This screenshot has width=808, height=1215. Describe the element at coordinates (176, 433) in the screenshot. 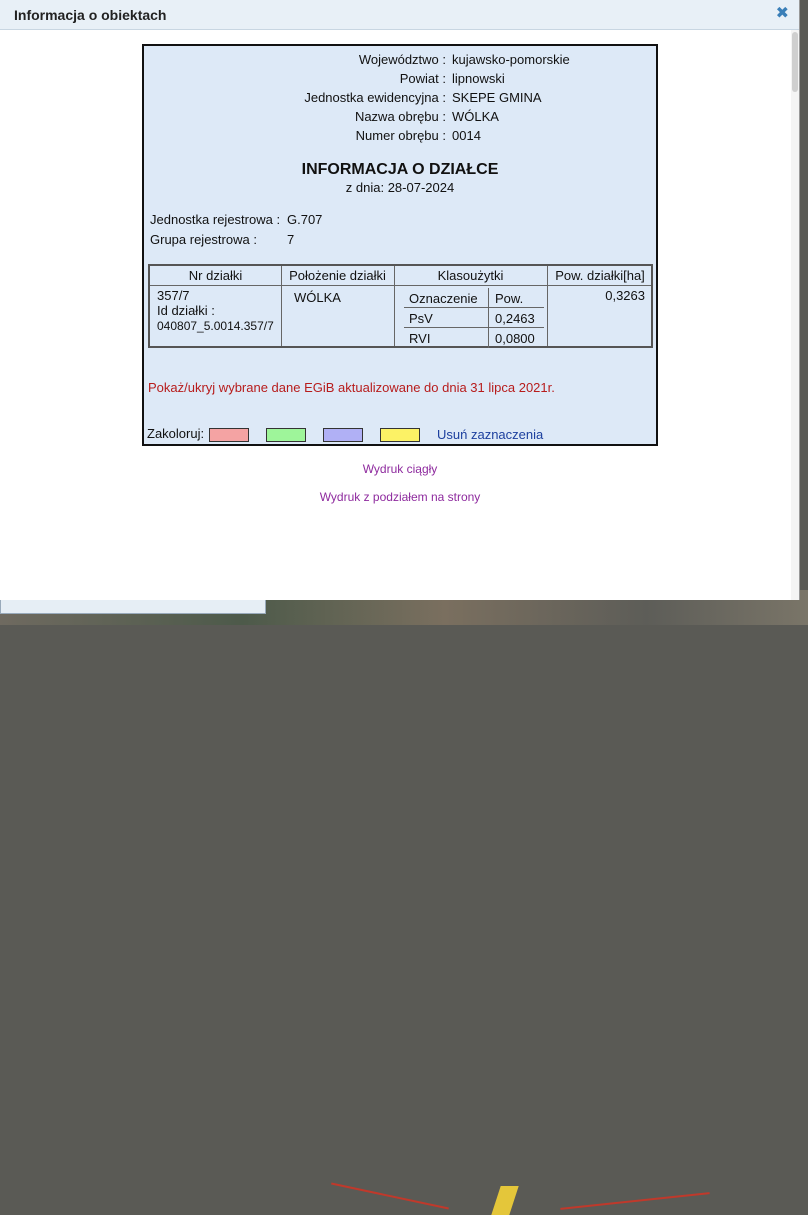

I see `colorize-label: Zakoloruj:` at that location.